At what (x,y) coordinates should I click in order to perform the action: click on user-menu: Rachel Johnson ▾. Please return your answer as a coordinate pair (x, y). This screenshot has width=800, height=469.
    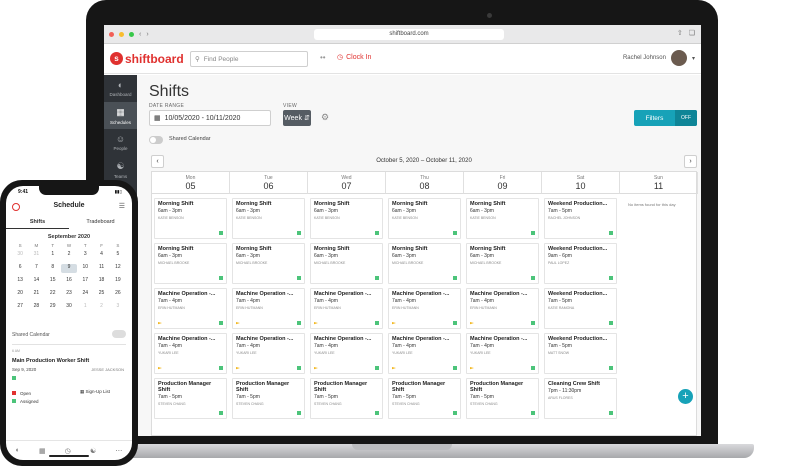
    Looking at the image, I should click on (659, 58).